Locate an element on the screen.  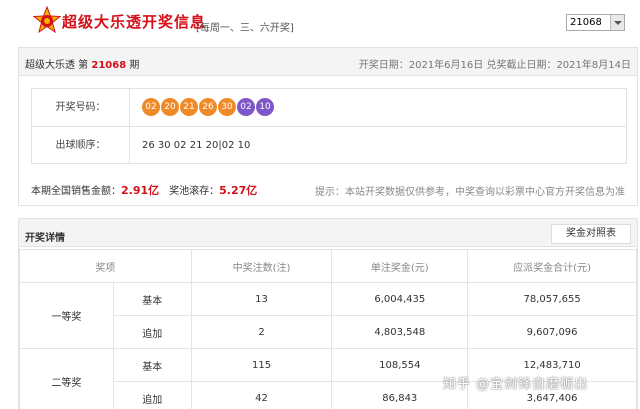
header-winner-count: 中奖注数(注) is located at coordinates (261, 266).